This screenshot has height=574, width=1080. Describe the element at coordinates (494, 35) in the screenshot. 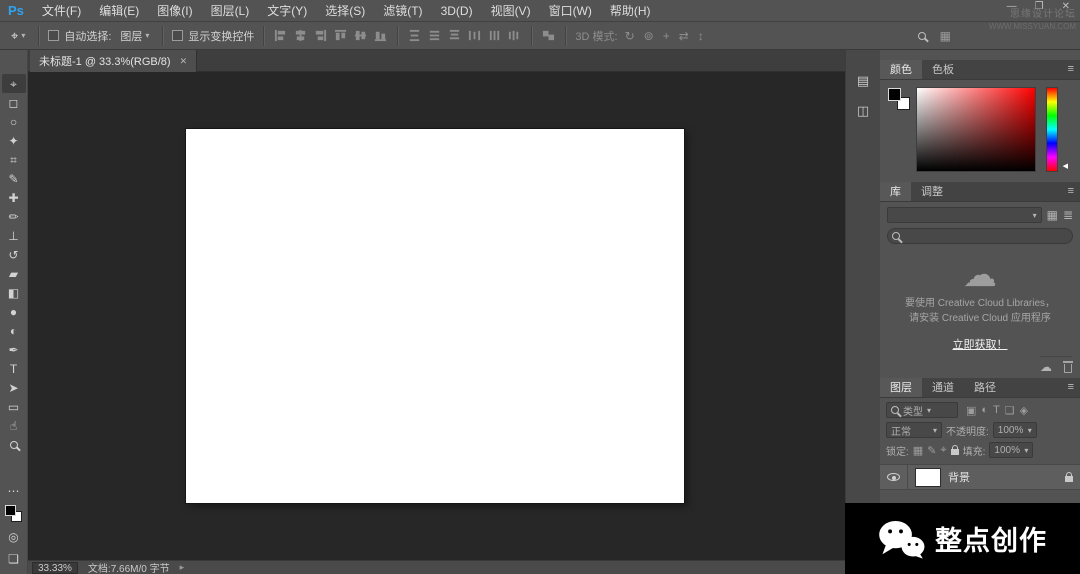

I see `distribute-horizontal-centers-icon` at that location.